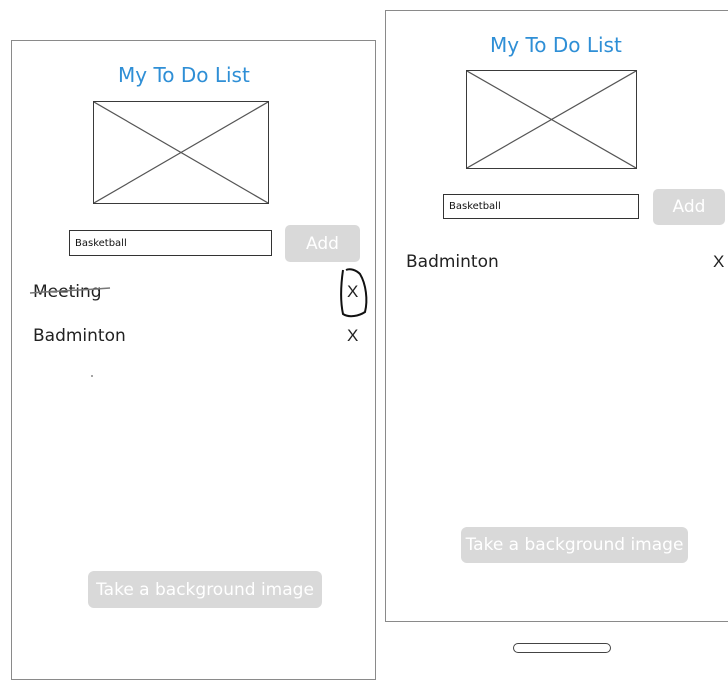 Image resolution: width=728 pixels, height=680 pixels. What do you see at coordinates (67, 292) in the screenshot?
I see `todo-item-meeting: Meeting` at bounding box center [67, 292].